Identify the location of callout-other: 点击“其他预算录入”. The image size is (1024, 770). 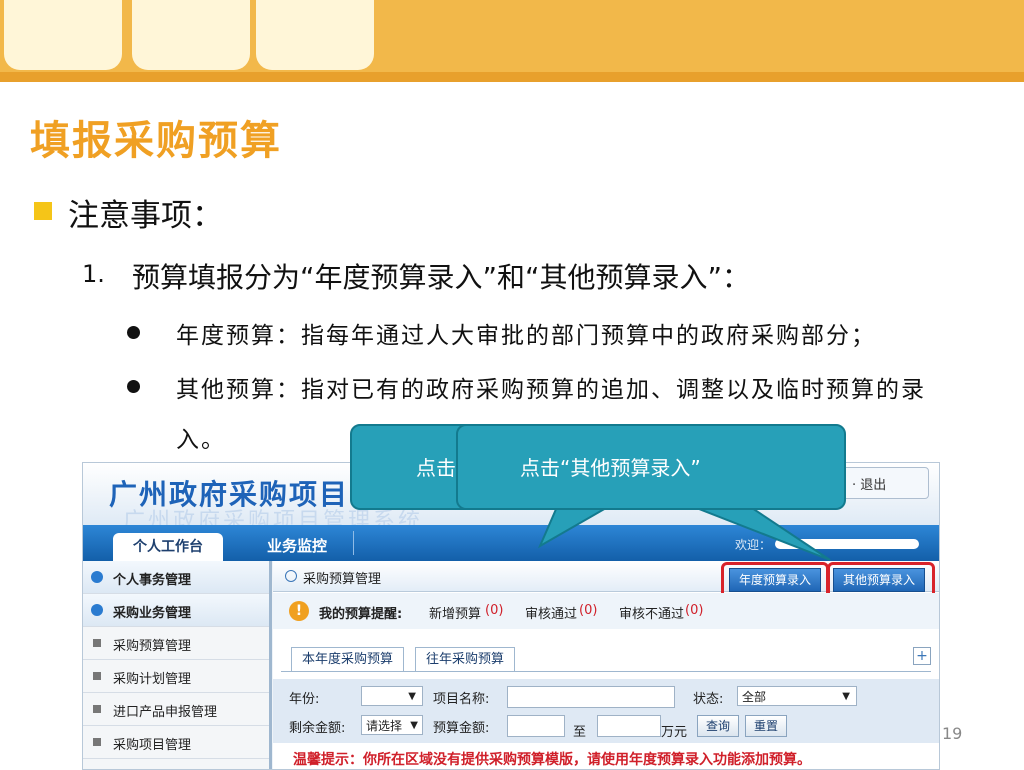
(651, 467).